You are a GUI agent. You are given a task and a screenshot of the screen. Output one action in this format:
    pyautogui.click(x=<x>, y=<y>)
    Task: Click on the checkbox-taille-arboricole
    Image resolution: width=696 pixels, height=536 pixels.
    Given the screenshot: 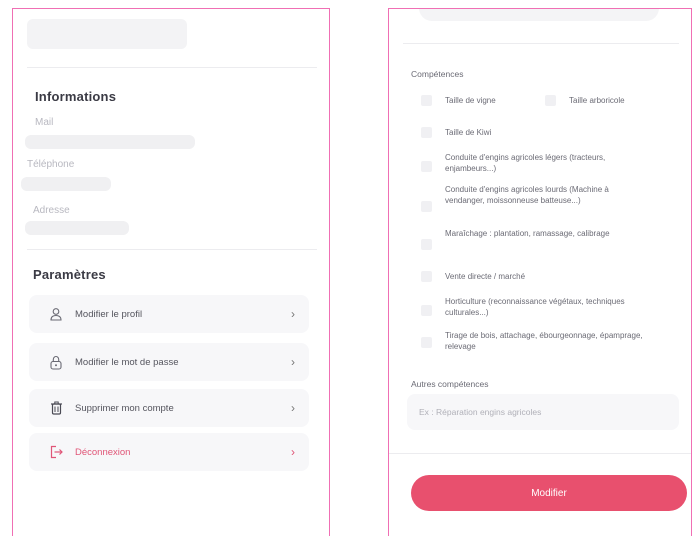 What is the action you would take?
    pyautogui.click(x=550, y=100)
    